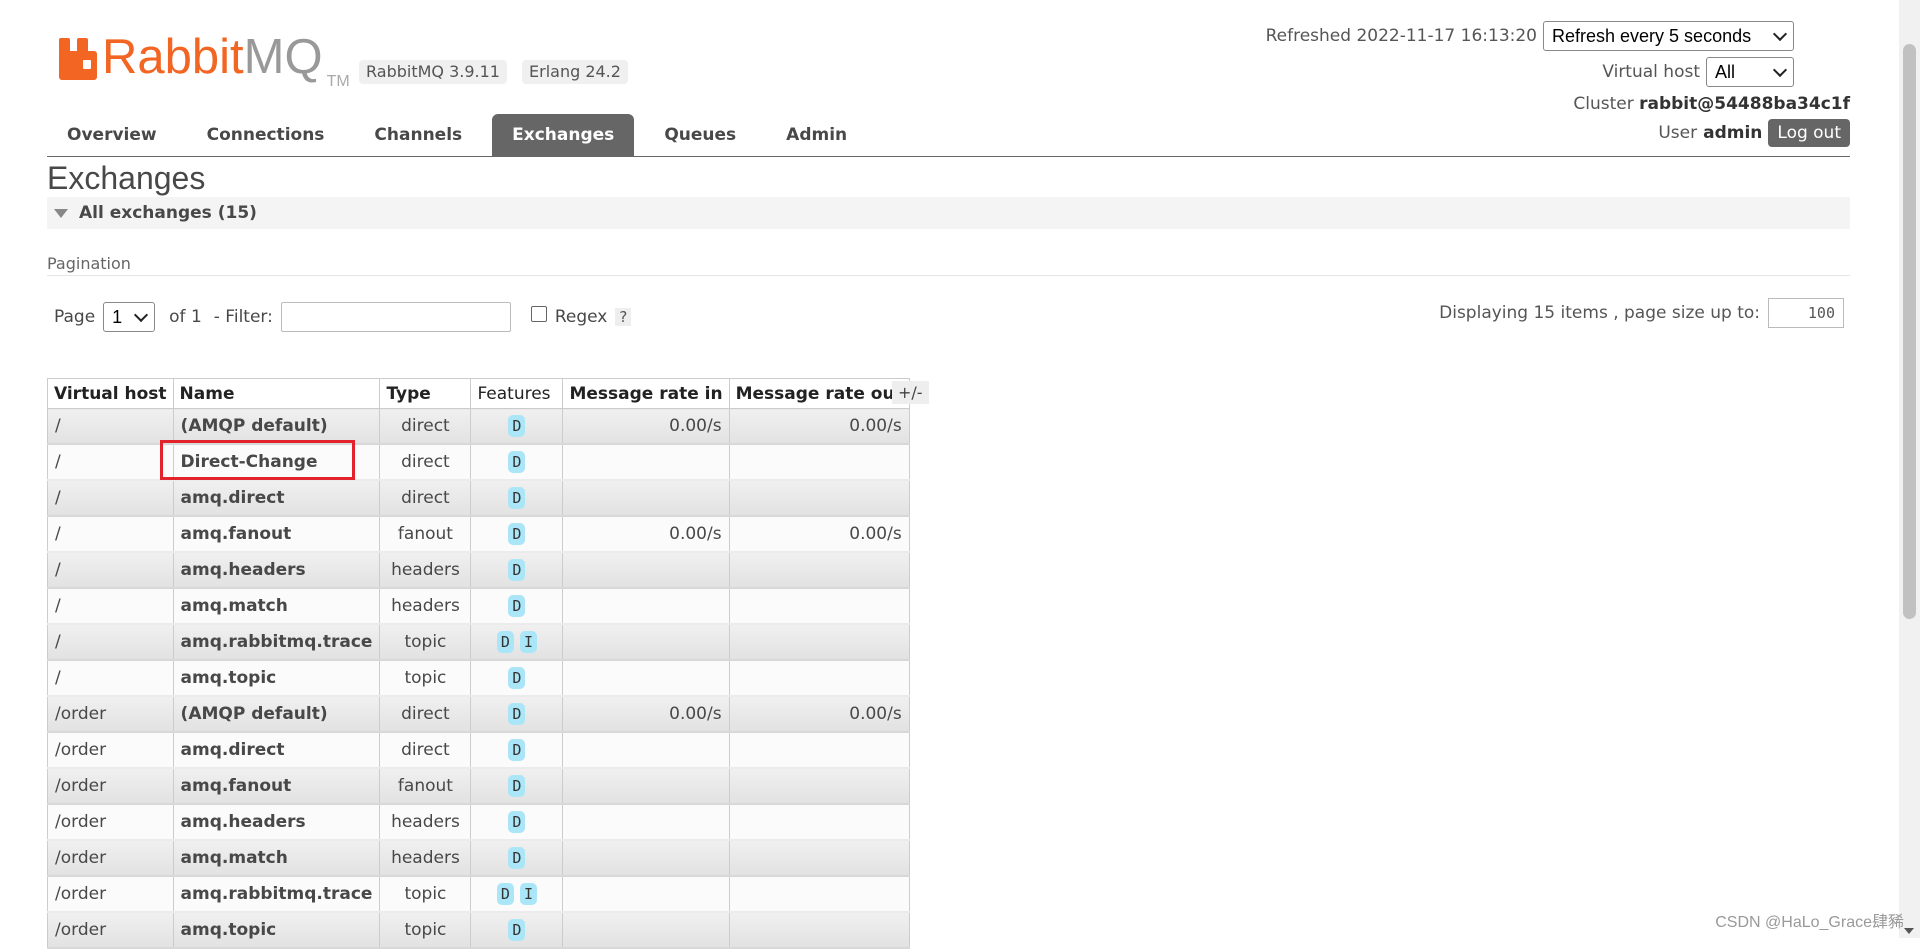 This screenshot has height=949, width=1920. I want to click on all-exchanges-section-toggle: All exchanges (15), so click(948, 213).